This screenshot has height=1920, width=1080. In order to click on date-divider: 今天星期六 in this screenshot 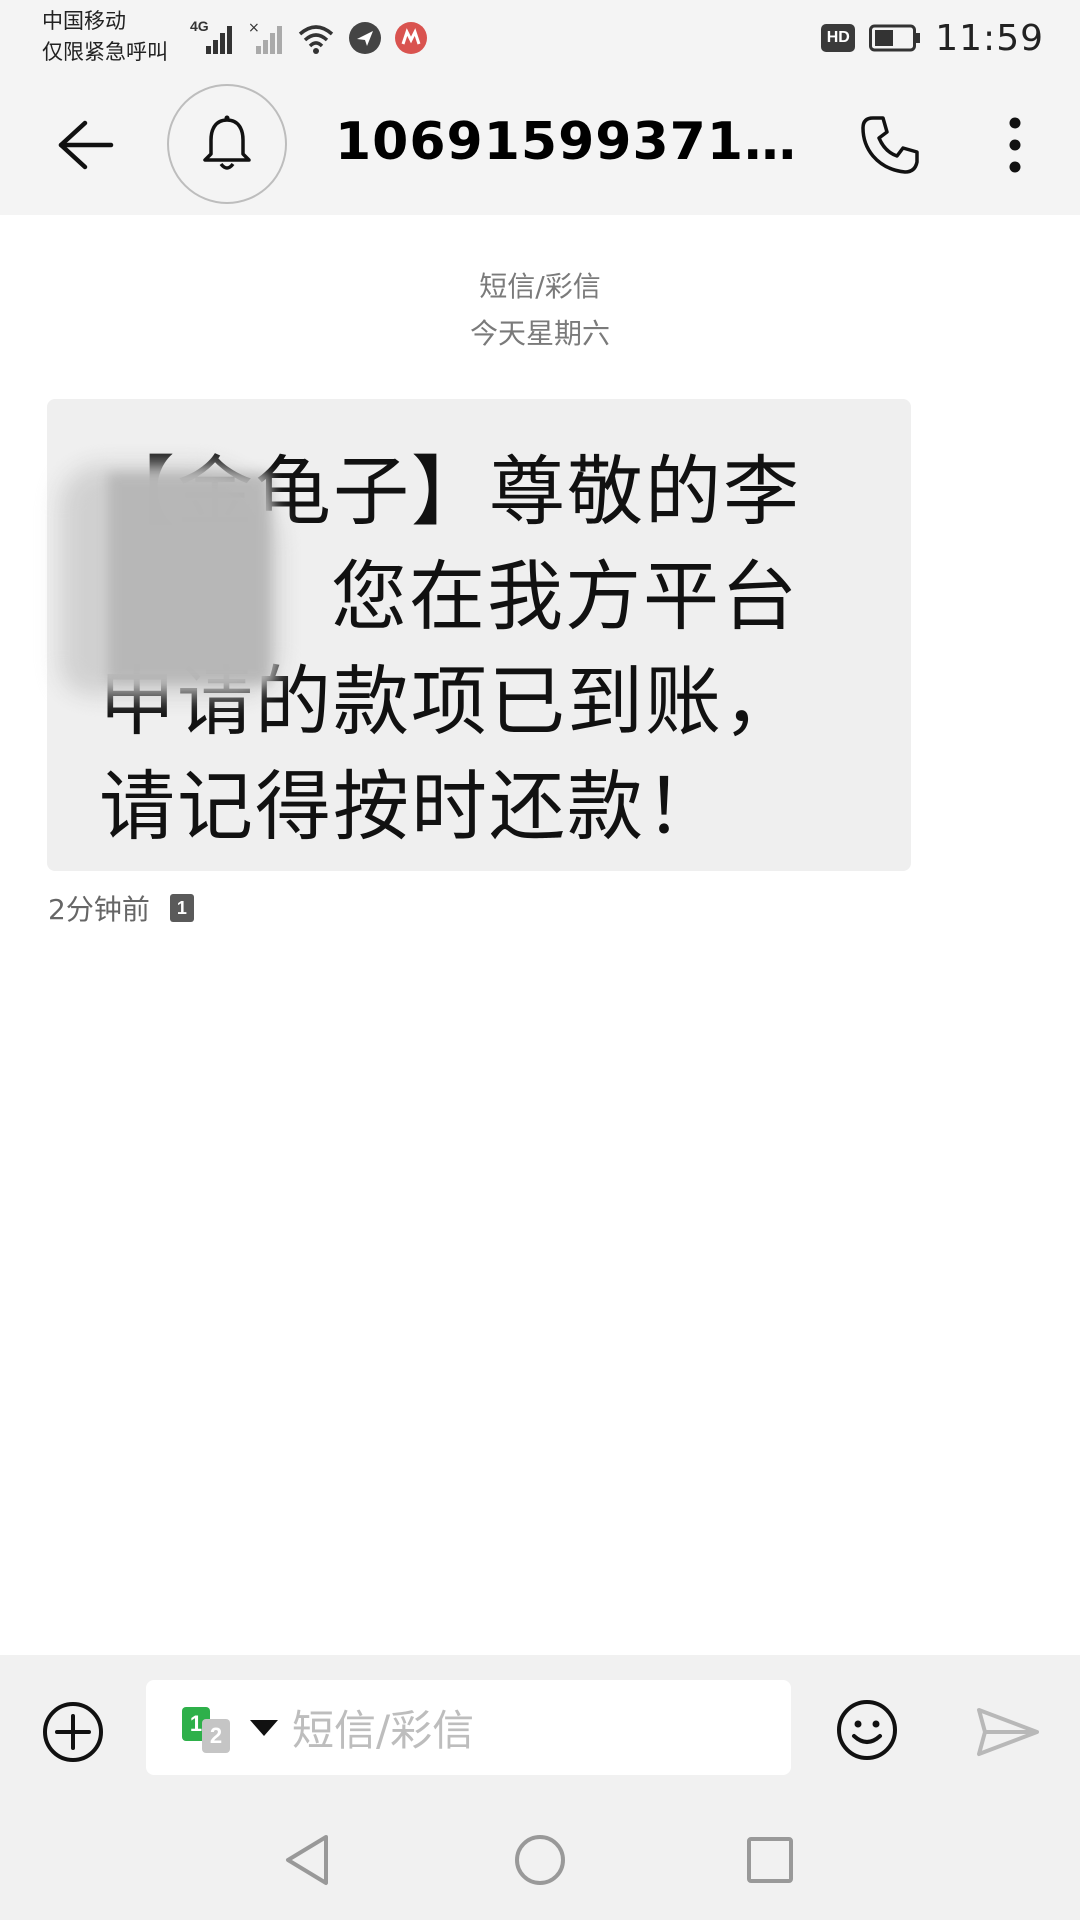, I will do `click(539, 333)`.